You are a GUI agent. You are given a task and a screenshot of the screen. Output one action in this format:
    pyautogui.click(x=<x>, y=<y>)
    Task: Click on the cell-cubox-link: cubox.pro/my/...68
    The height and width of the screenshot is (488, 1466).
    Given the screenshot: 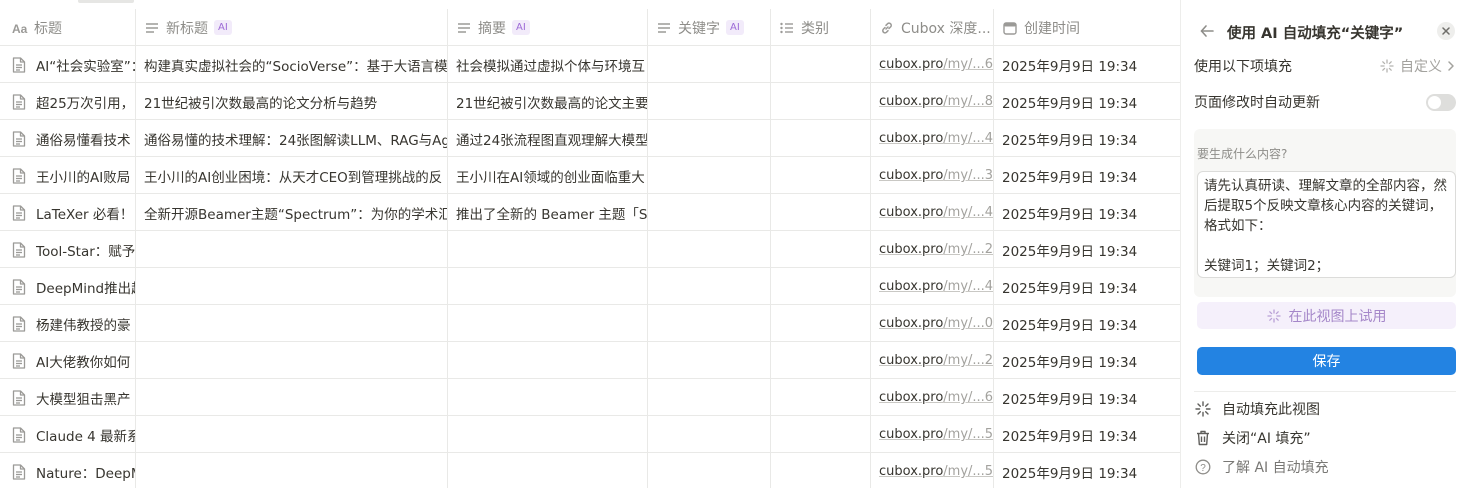 What is the action you would take?
    pyautogui.click(x=931, y=397)
    